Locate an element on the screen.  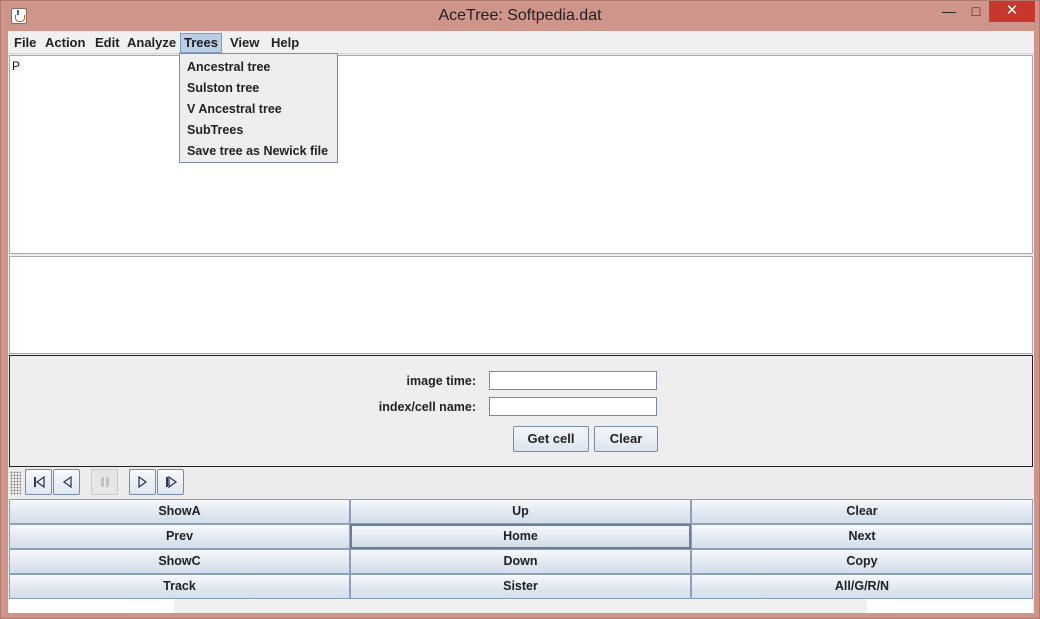
minimize-button: — is located at coordinates (949, 11).